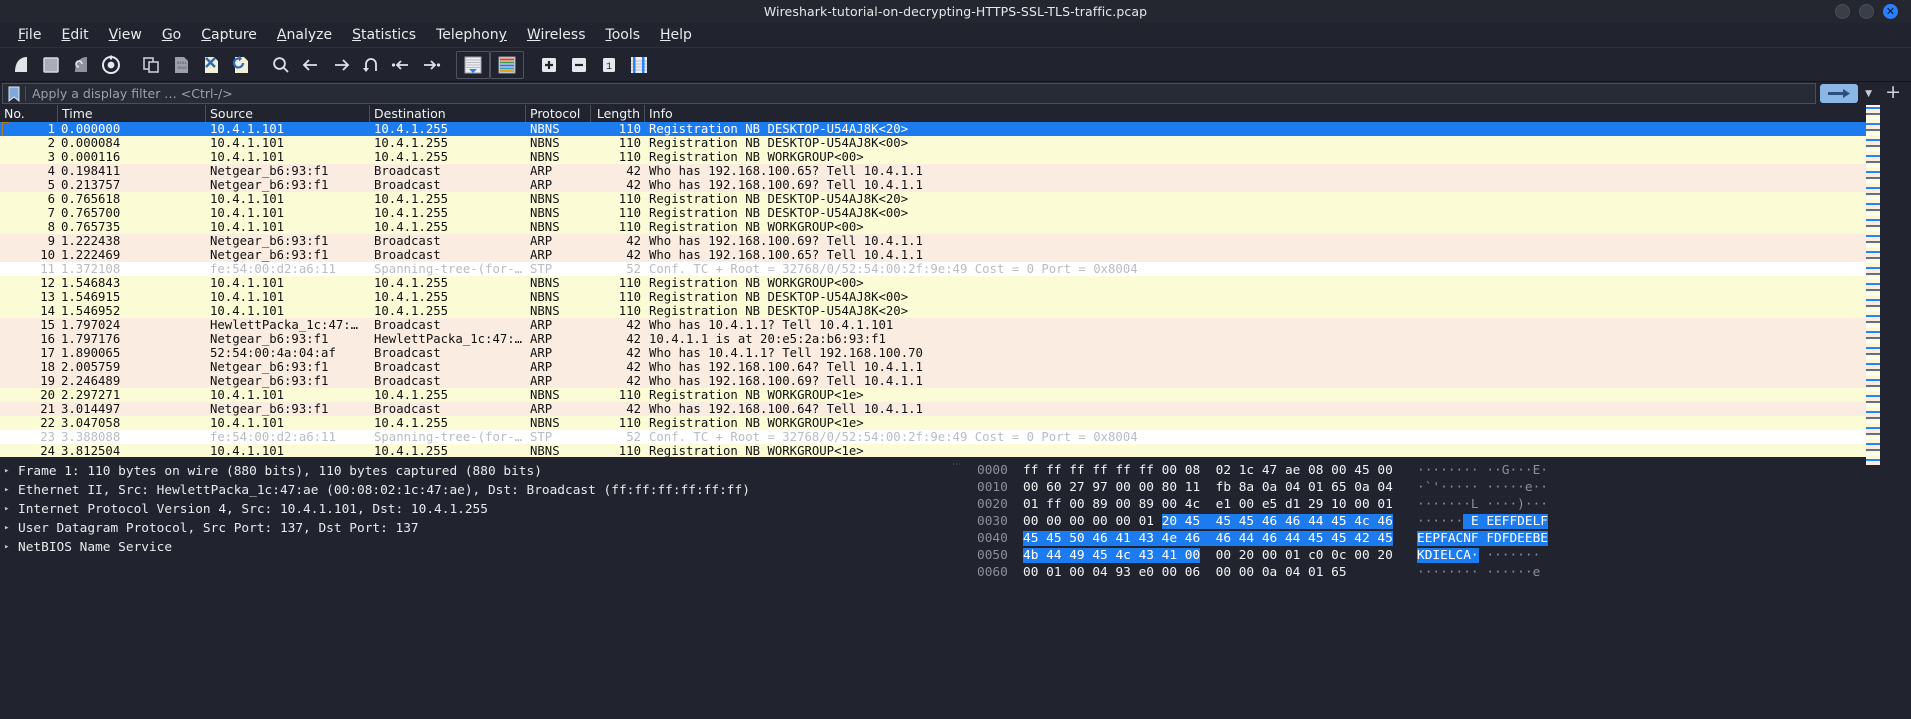  What do you see at coordinates (956, 588) in the screenshot?
I see `pane-splitter: ⋯` at bounding box center [956, 588].